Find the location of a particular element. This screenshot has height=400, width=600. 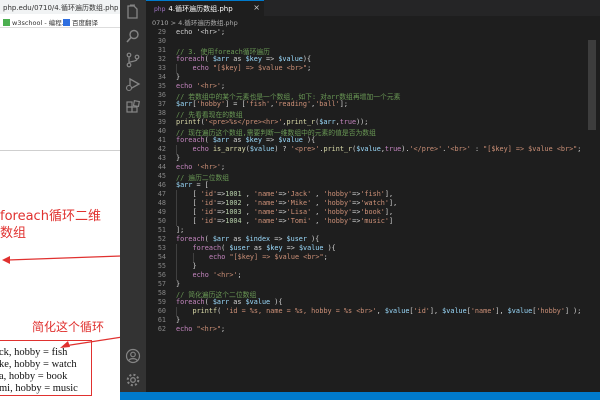

editor-tab-active: php 4.循环遍历数组.php × is located at coordinates (205, 8).